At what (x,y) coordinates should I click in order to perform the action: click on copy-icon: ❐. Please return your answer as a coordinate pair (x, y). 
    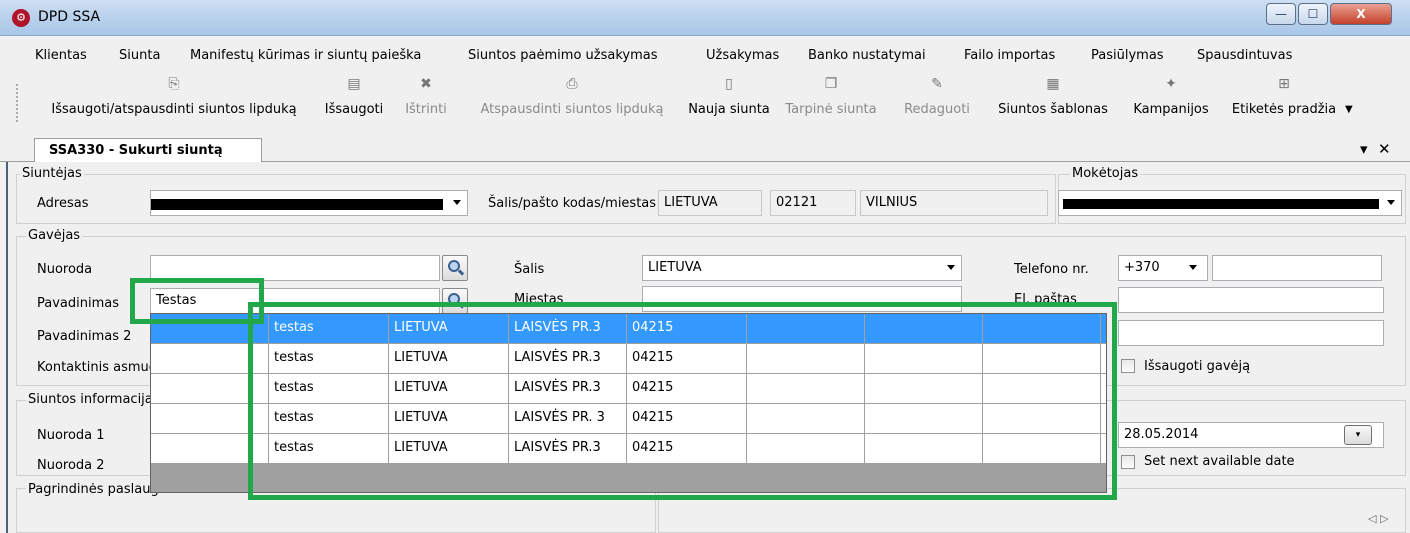
    Looking at the image, I should click on (831, 84).